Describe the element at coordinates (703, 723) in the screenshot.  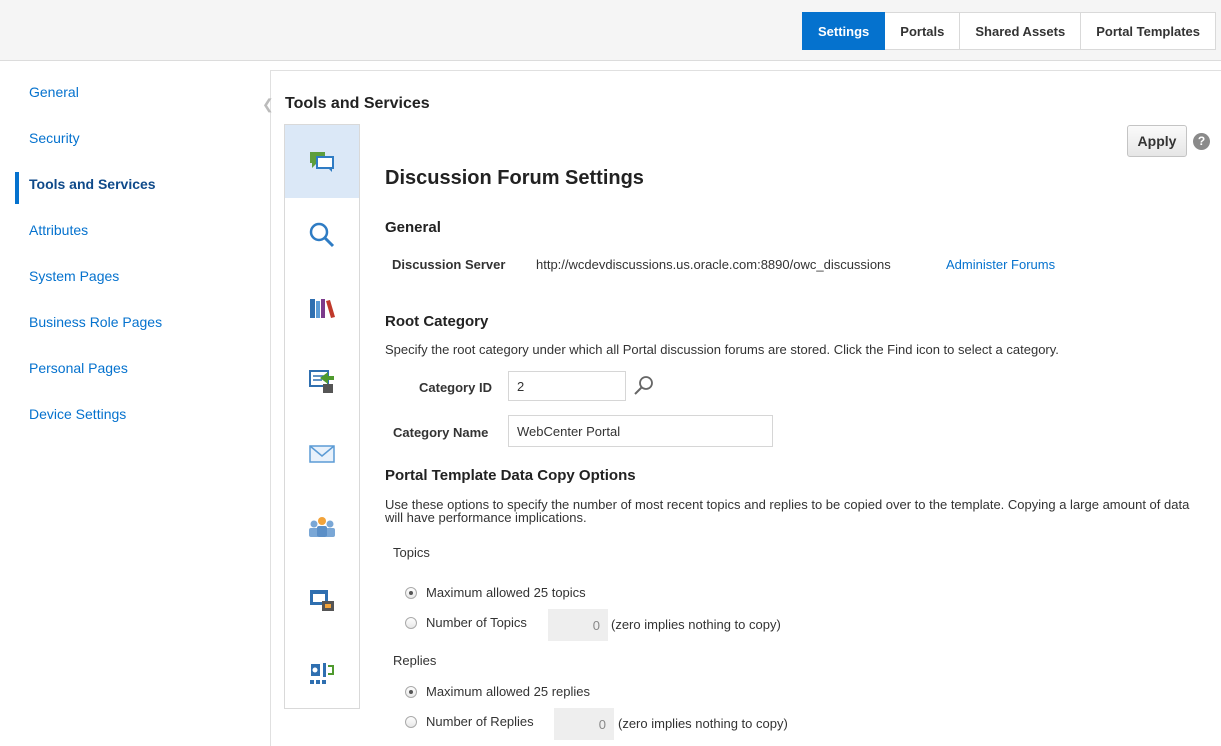
I see `replies-hint: (zero implies nothing to copy)` at that location.